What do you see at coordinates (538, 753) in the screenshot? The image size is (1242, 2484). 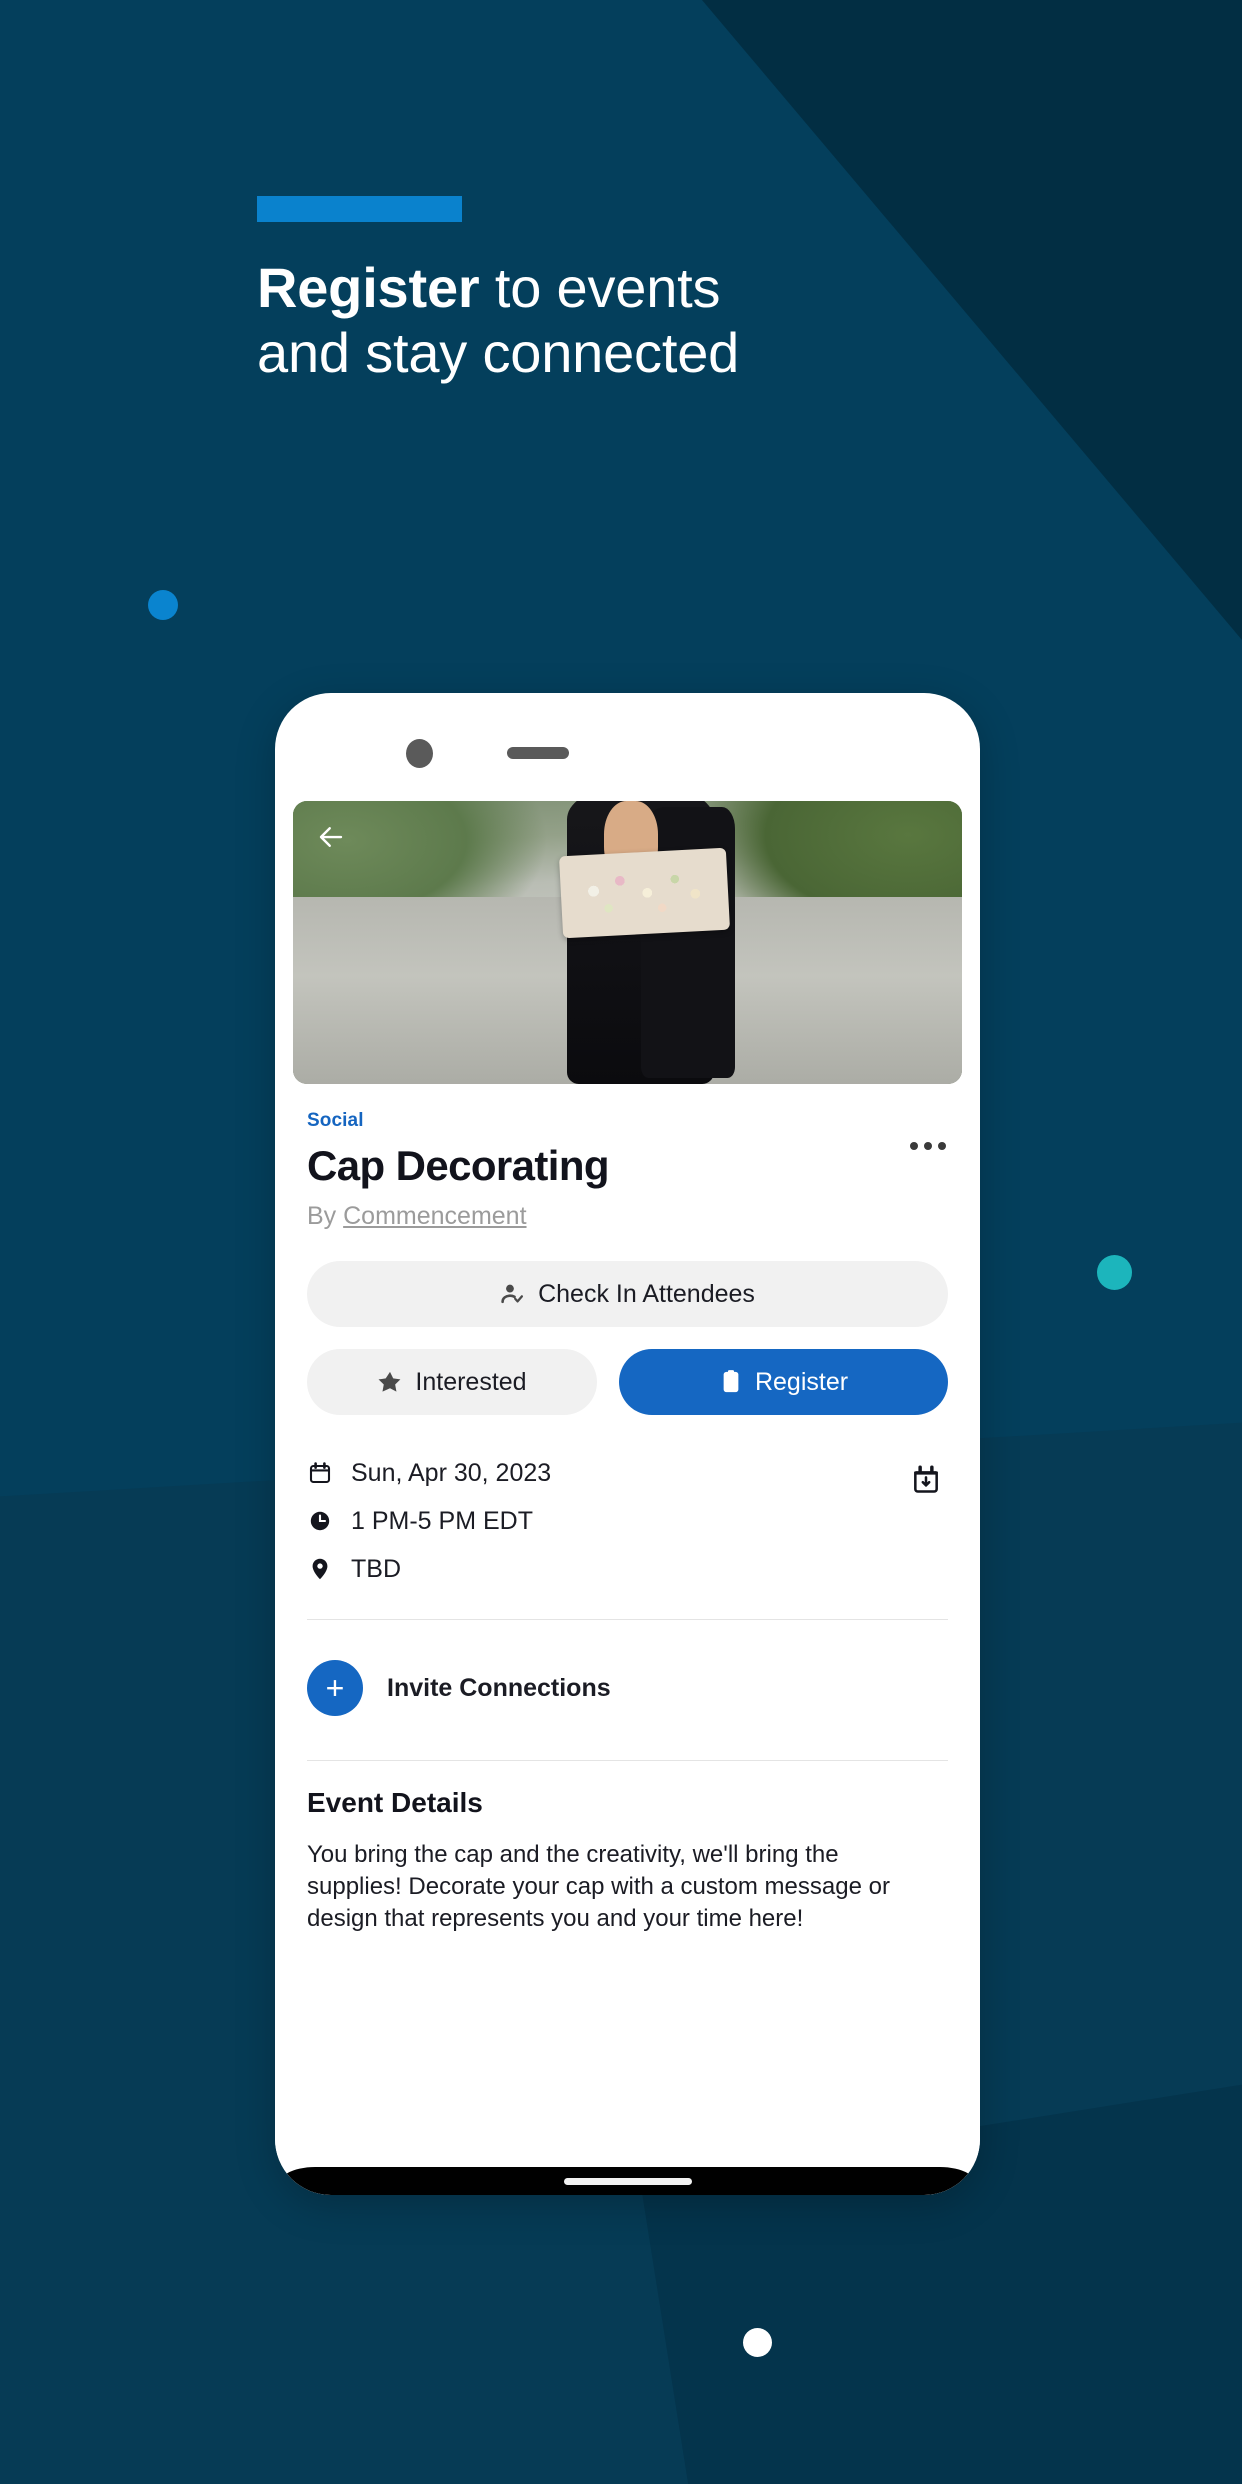 I see `speaker-slot-icon` at bounding box center [538, 753].